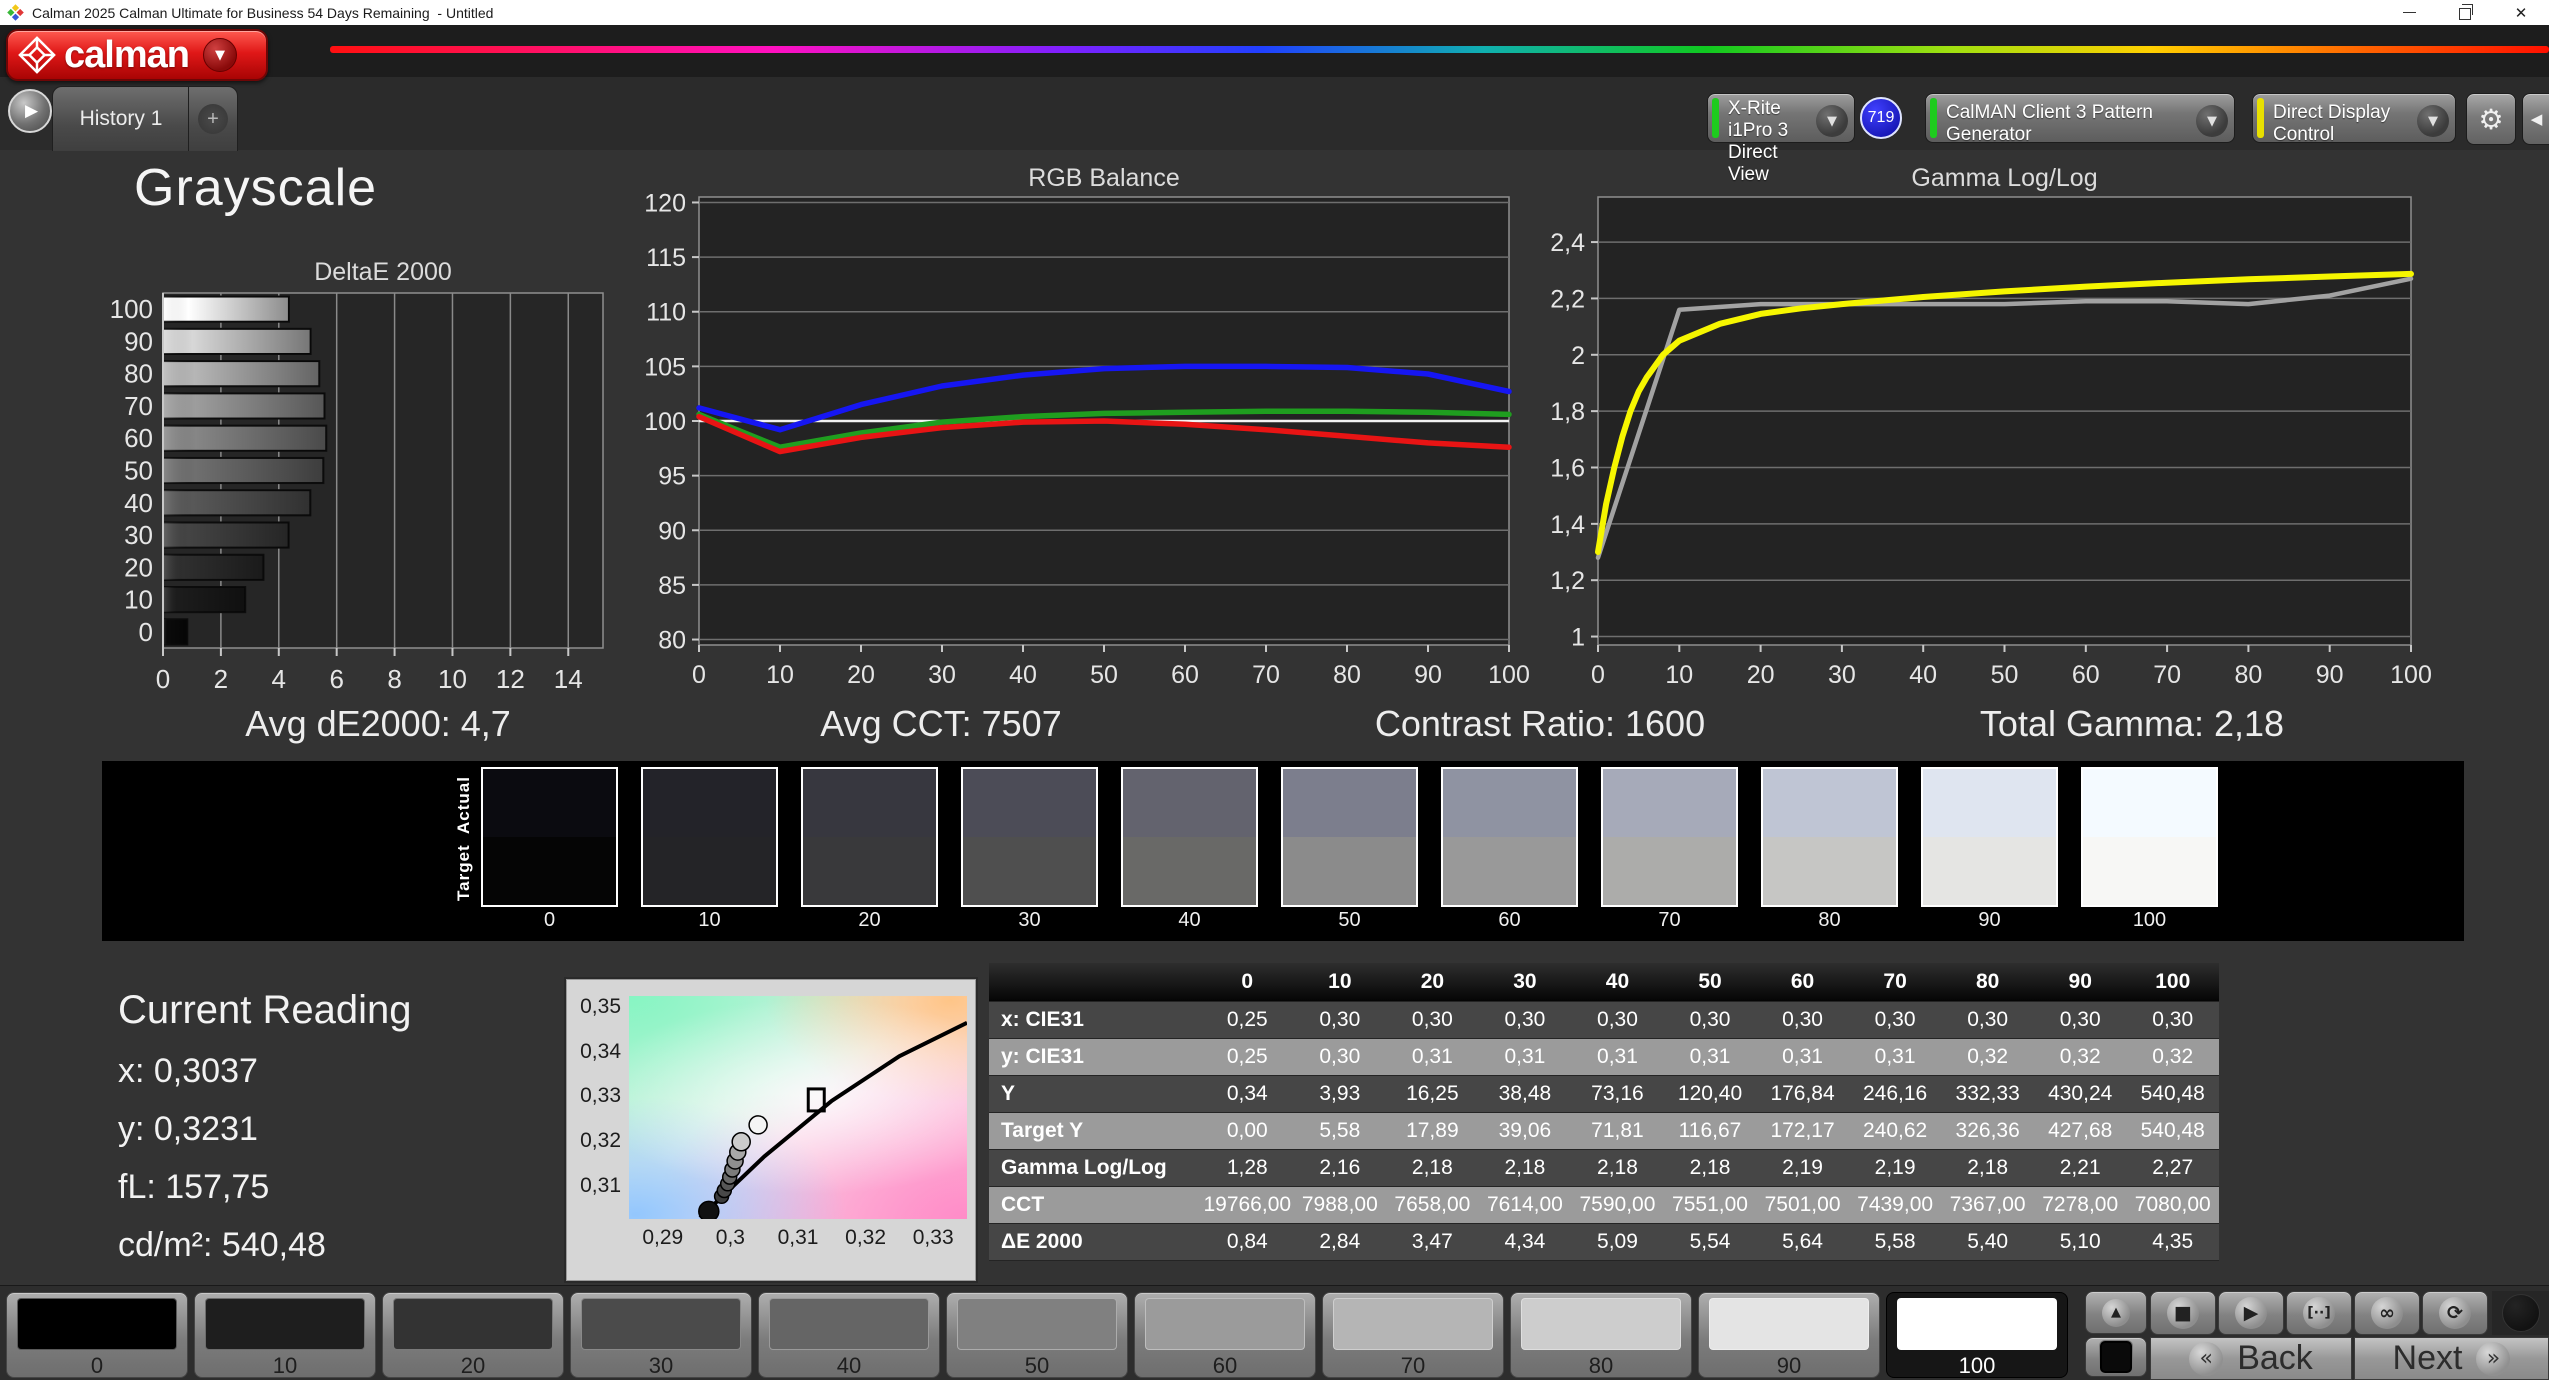  Describe the element at coordinates (2427, 1358) in the screenshot. I see `next-label: Next` at that location.